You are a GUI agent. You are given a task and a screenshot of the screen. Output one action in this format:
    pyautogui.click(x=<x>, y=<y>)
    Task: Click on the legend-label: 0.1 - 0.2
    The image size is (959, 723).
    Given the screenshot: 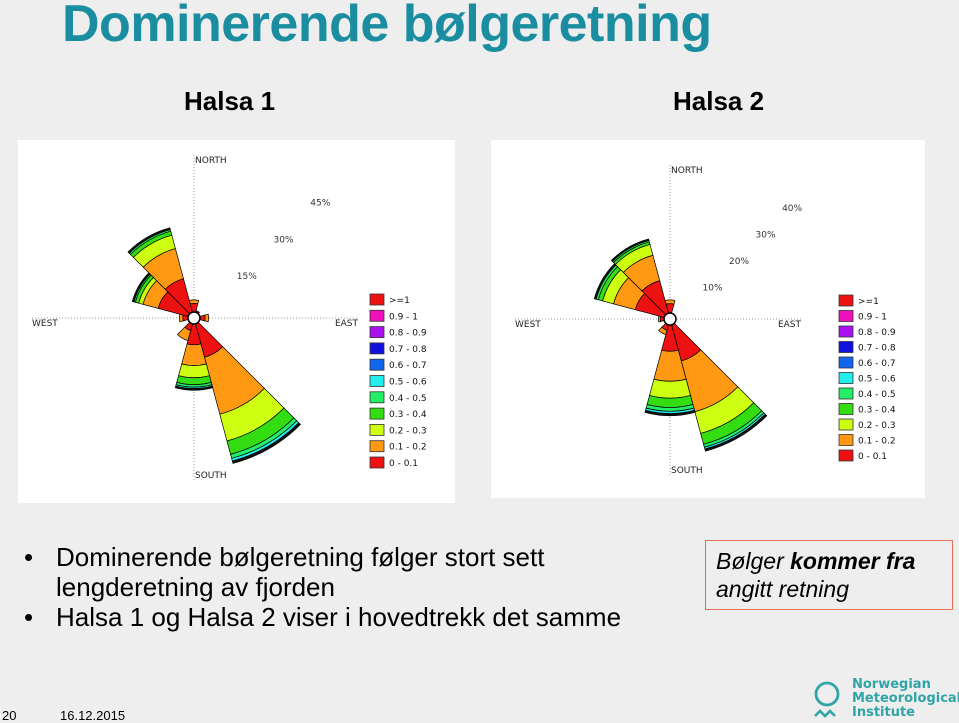 What is the action you would take?
    pyautogui.click(x=877, y=442)
    